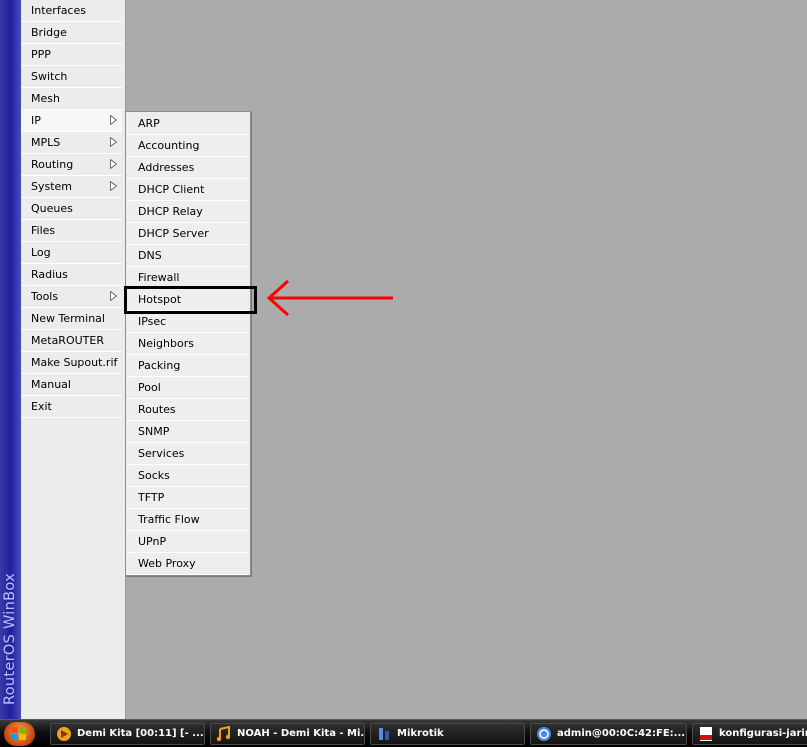  I want to click on sidebar-item-new-terminal: New Terminal, so click(71, 319).